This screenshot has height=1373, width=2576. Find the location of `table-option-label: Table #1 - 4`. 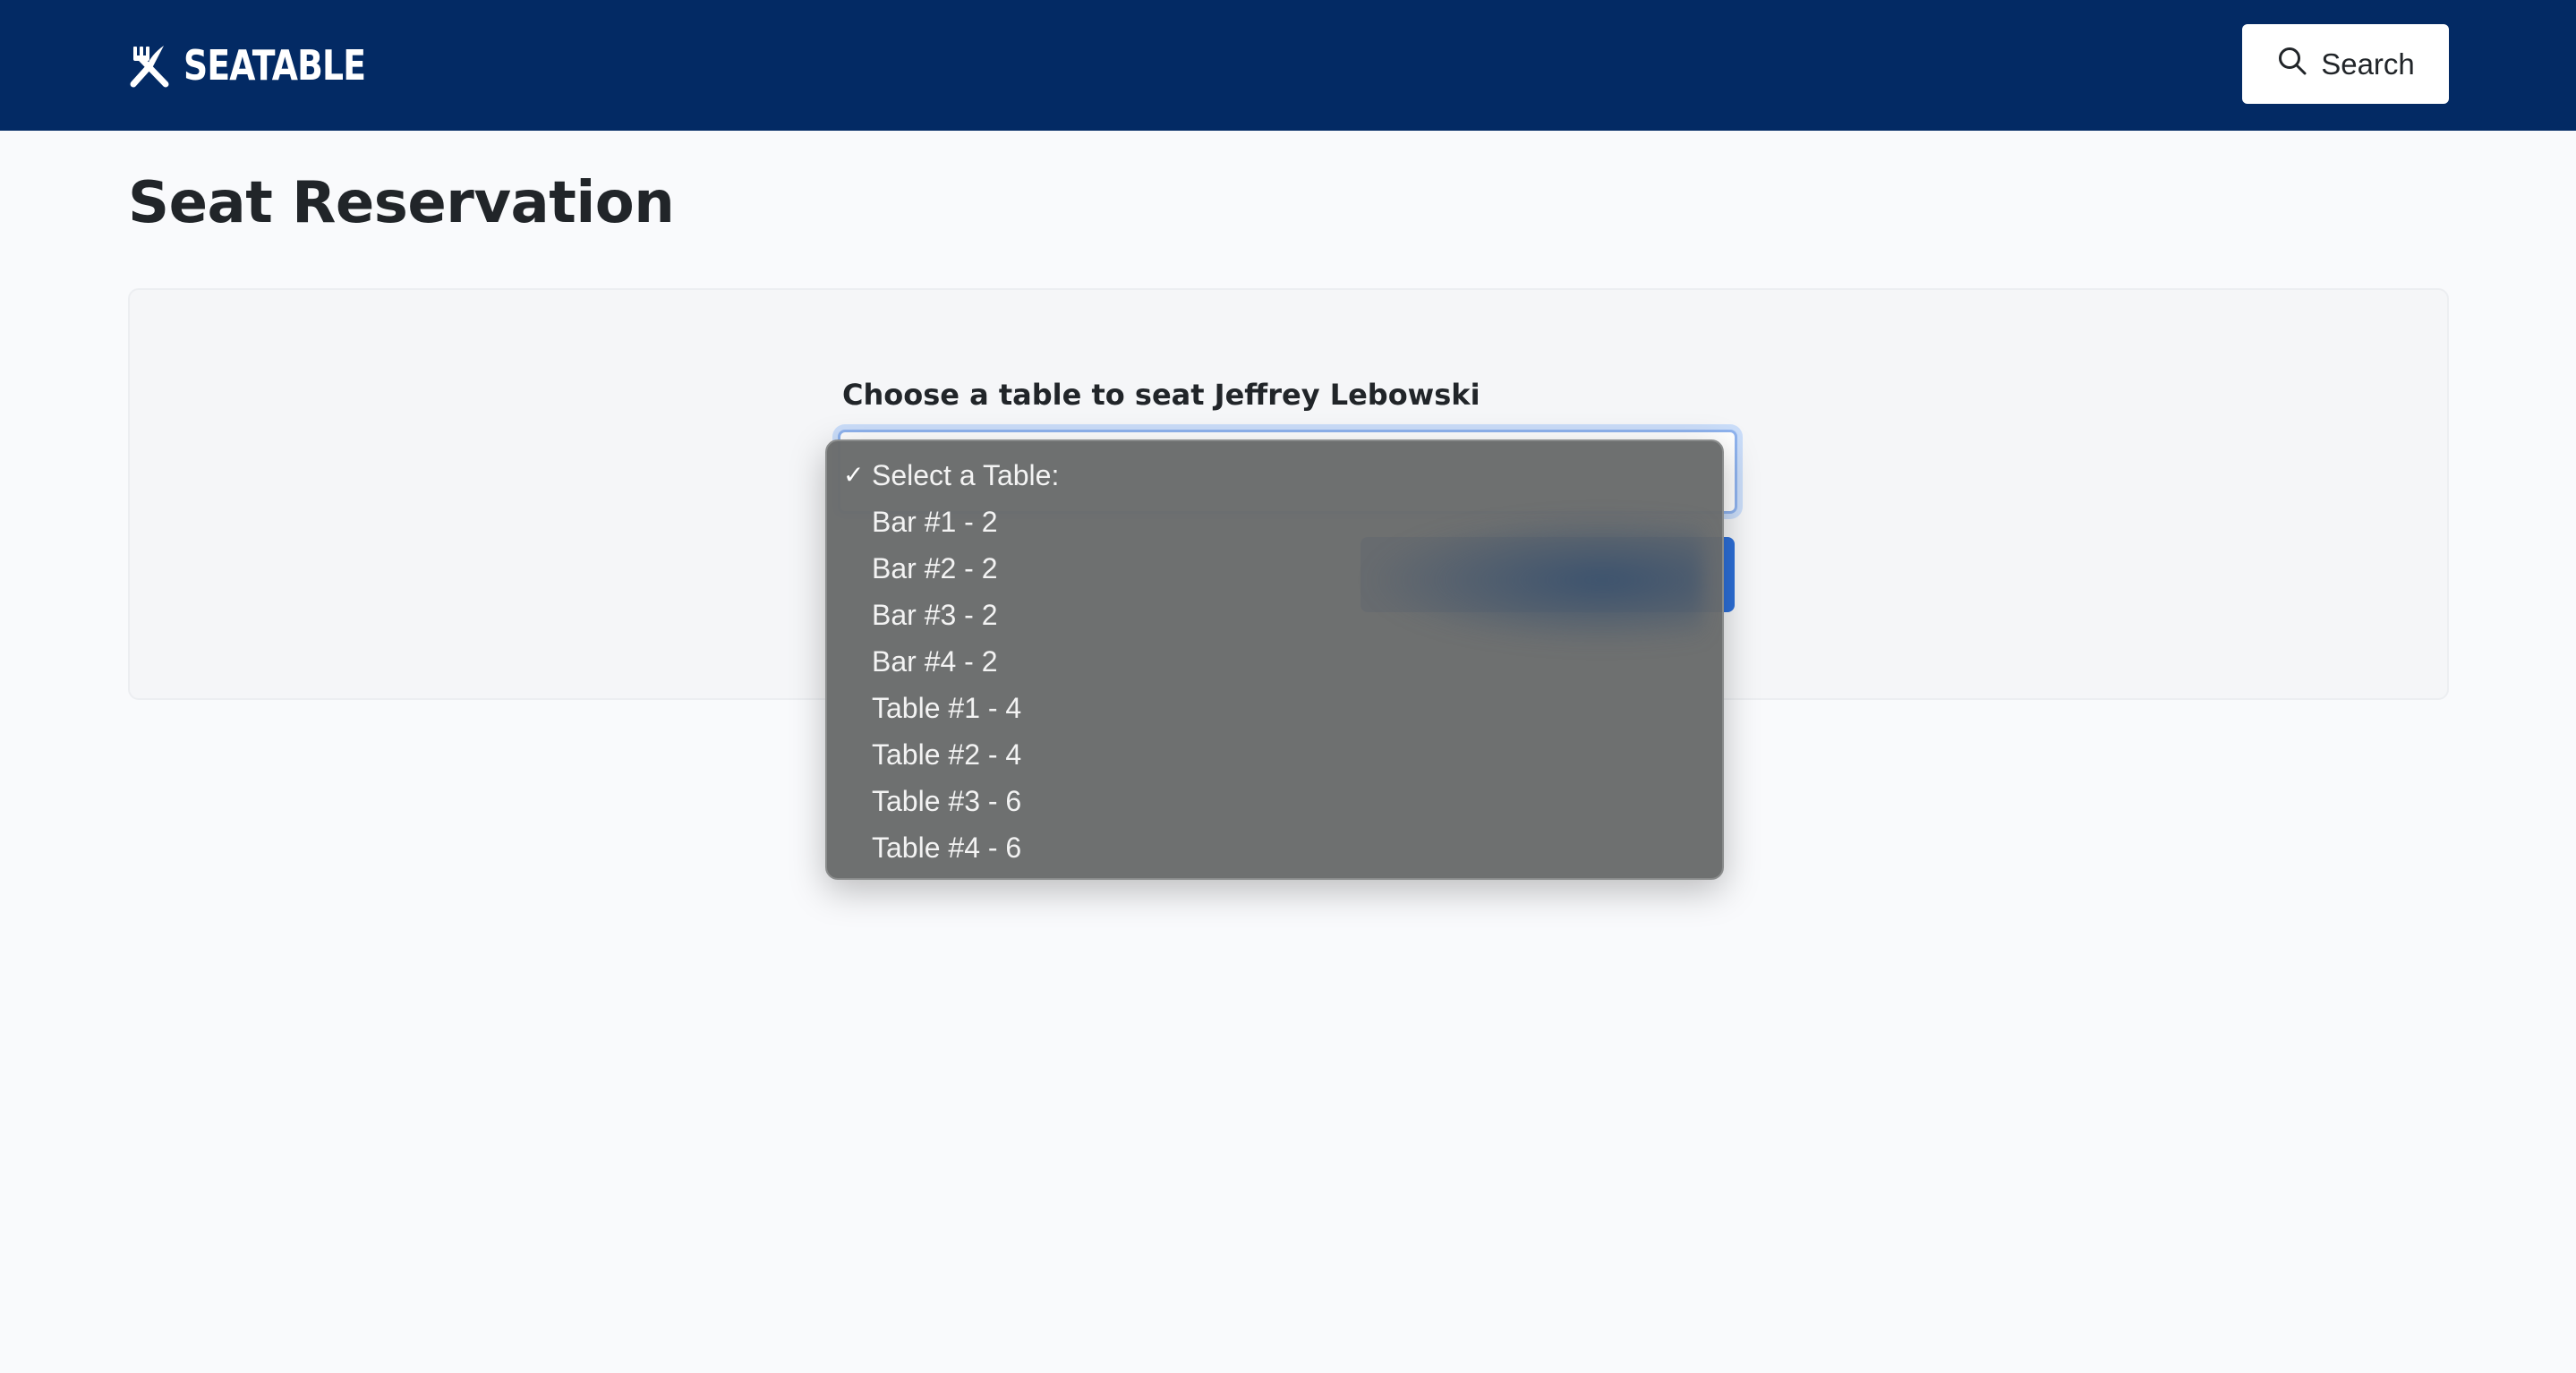

table-option-label: Table #1 - 4 is located at coordinates (947, 708).